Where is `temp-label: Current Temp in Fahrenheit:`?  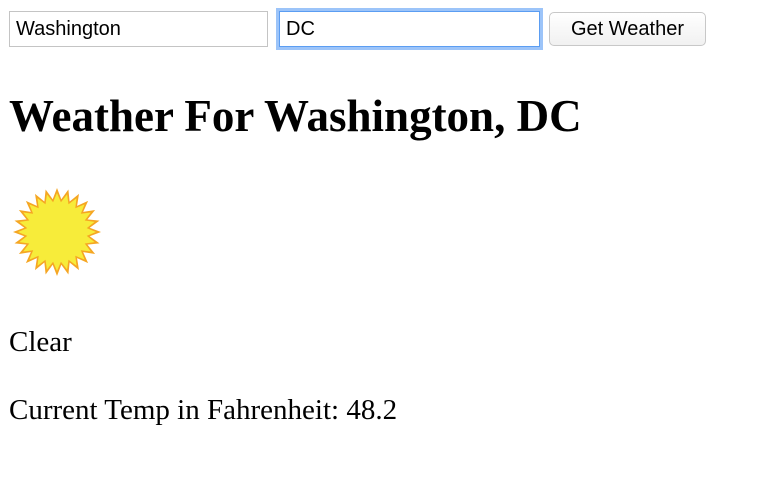 temp-label: Current Temp in Fahrenheit: is located at coordinates (178, 410).